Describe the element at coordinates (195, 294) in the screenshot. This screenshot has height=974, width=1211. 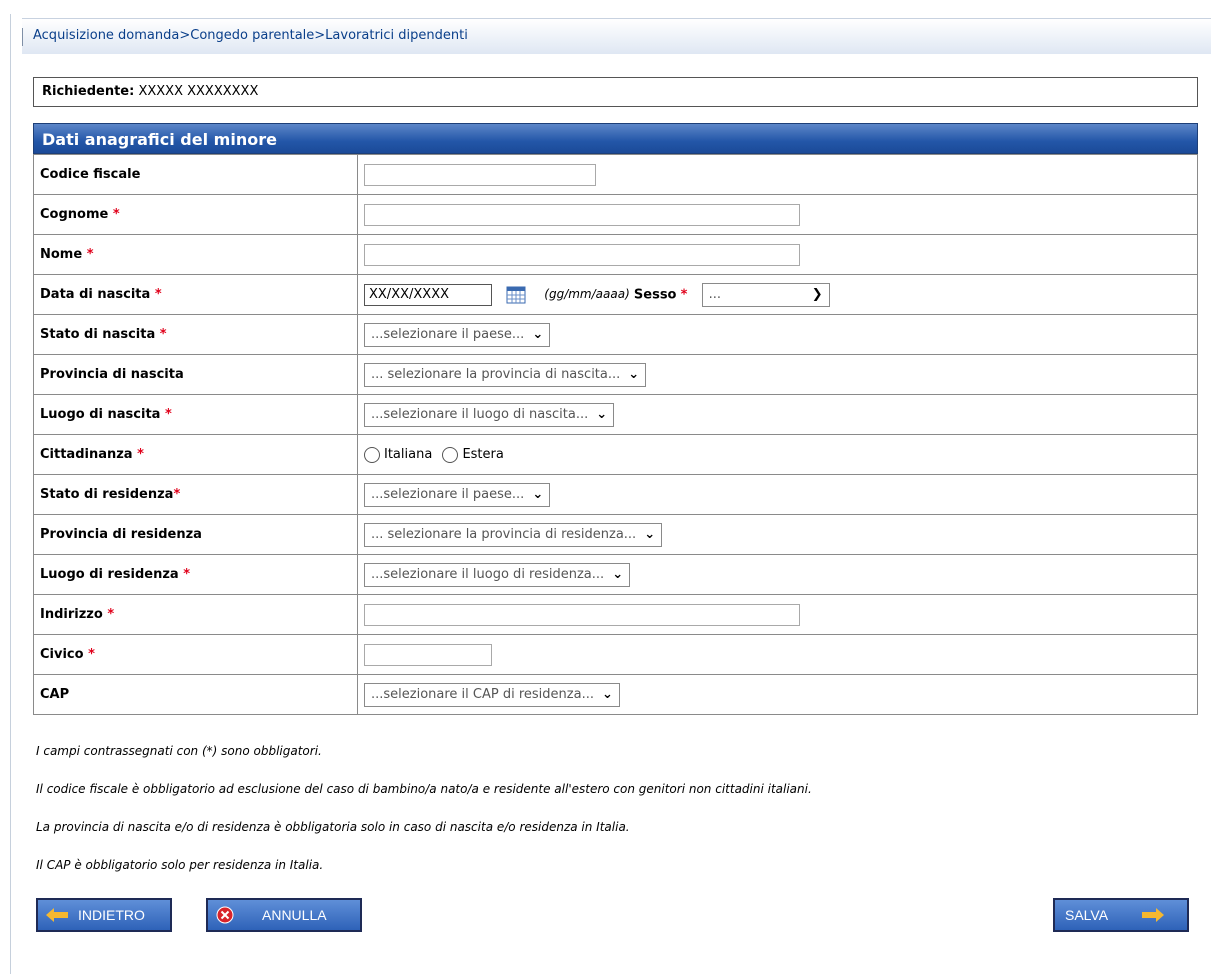
I see `data-nascita-label: Data di nascita *` at that location.